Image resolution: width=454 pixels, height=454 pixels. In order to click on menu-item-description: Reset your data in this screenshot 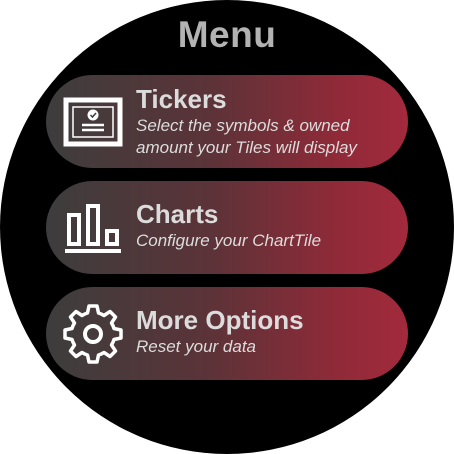, I will do `click(196, 346)`.